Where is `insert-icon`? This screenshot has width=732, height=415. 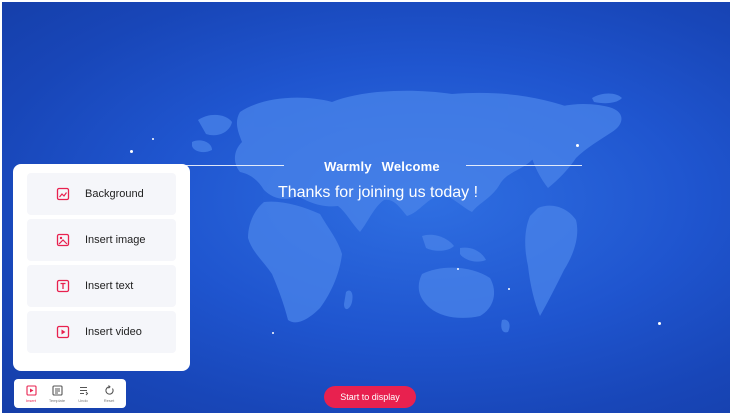 insert-icon is located at coordinates (31, 390).